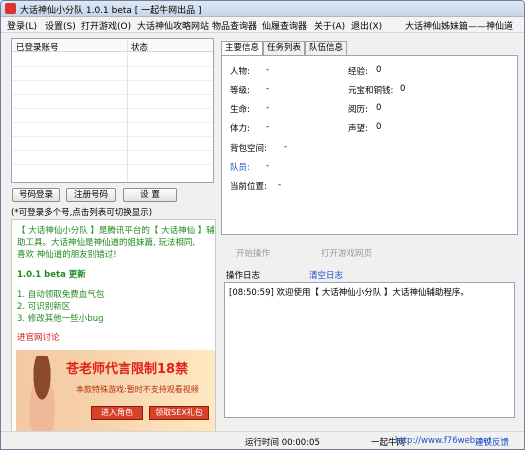 This screenshot has width=525, height=450. What do you see at coordinates (282, 443) in the screenshot?
I see `runtime-text: 运行时间 00:00:05` at bounding box center [282, 443].